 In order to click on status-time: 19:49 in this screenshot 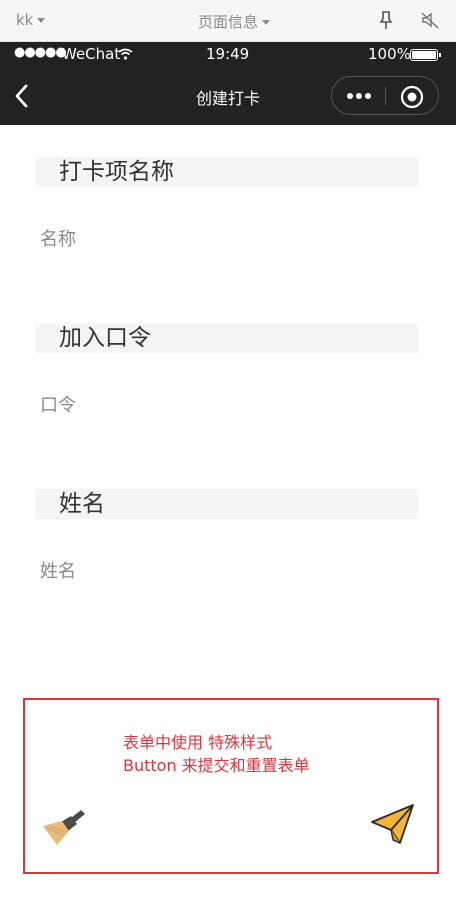, I will do `click(228, 54)`.